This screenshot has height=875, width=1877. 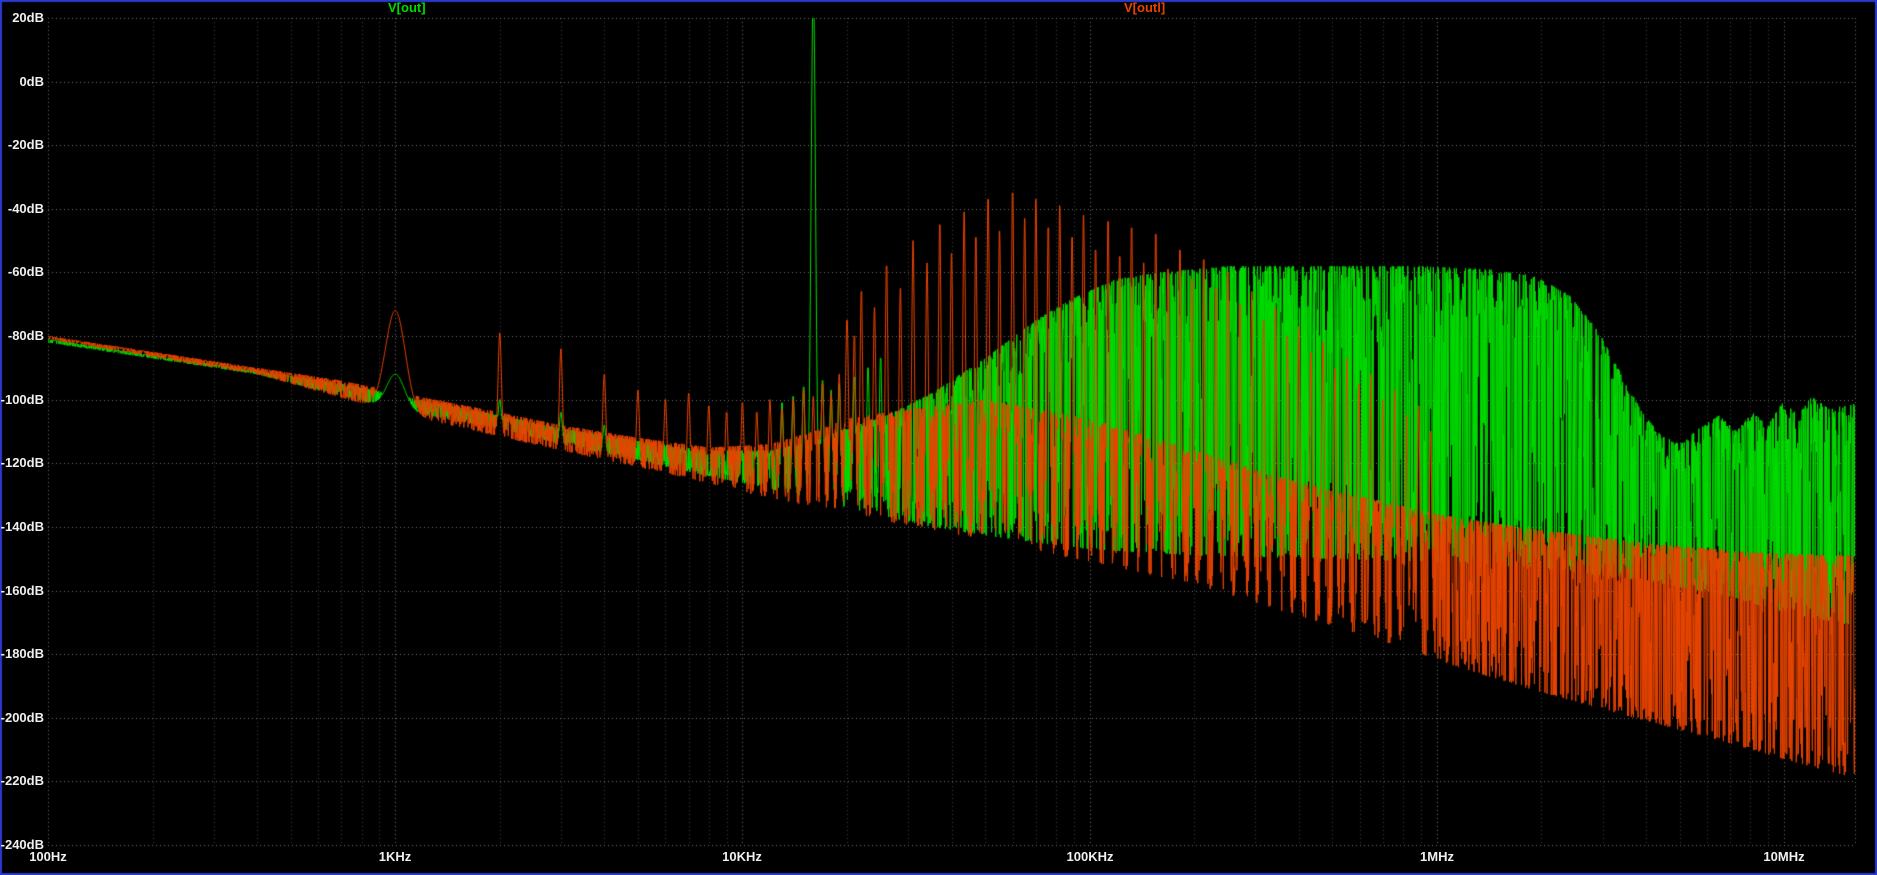 I want to click on x-tick-label: 100KHz, so click(x=1090, y=856).